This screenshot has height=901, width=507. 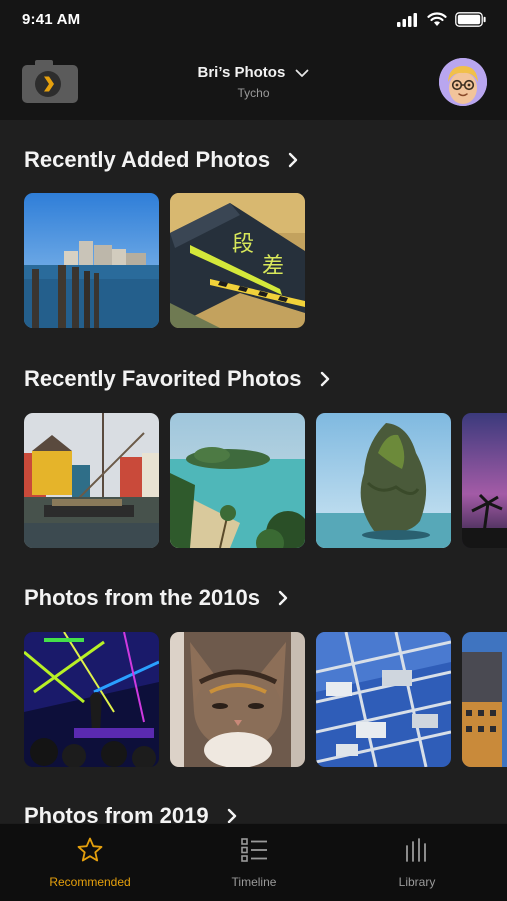 What do you see at coordinates (253, 93) in the screenshot?
I see `server-name: Tycho` at bounding box center [253, 93].